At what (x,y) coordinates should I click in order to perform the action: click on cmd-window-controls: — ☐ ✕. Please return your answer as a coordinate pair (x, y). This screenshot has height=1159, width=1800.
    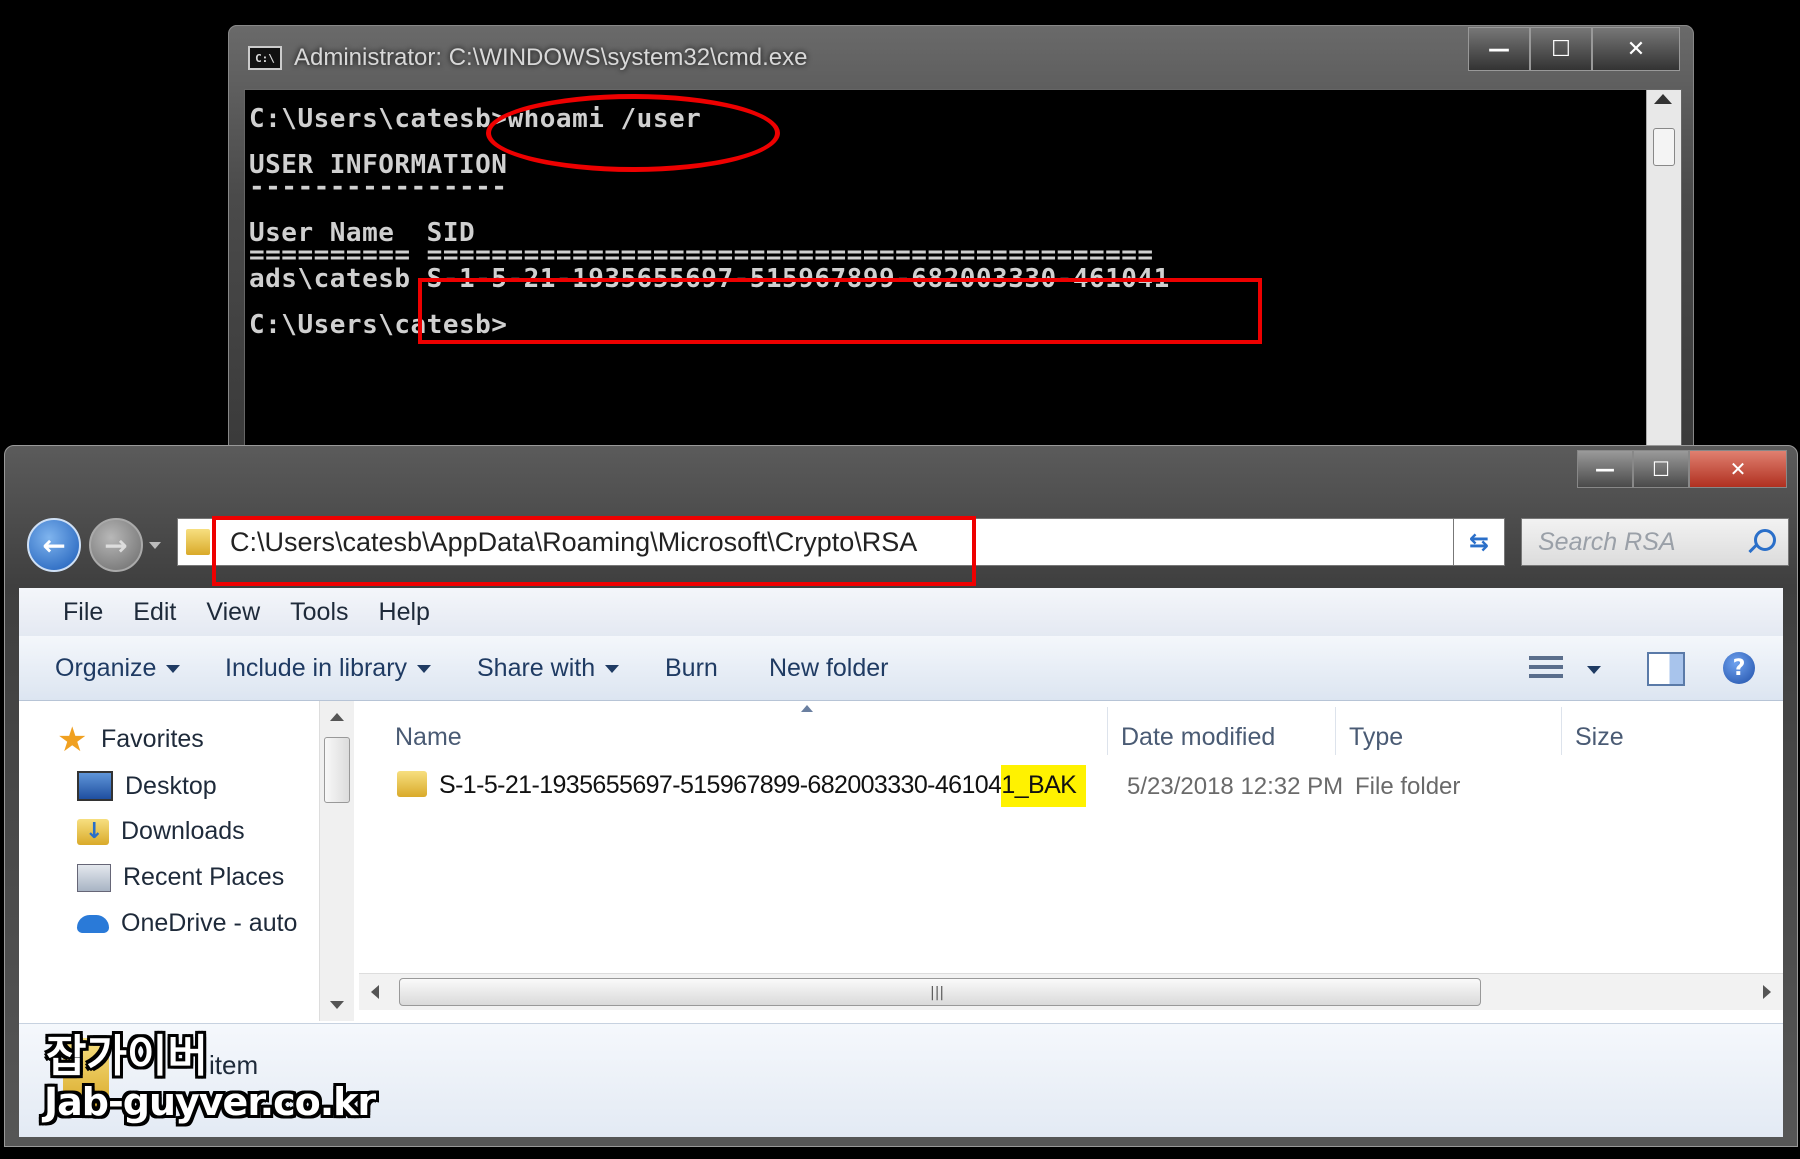
    Looking at the image, I should click on (1574, 49).